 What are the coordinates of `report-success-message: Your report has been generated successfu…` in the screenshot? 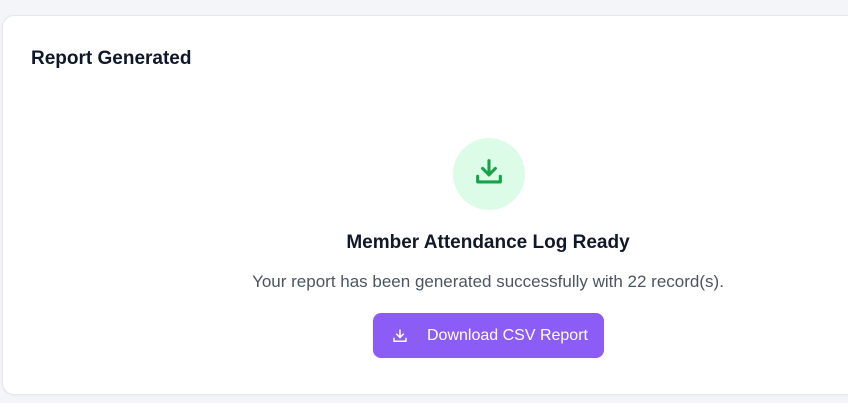 It's located at (488, 281).